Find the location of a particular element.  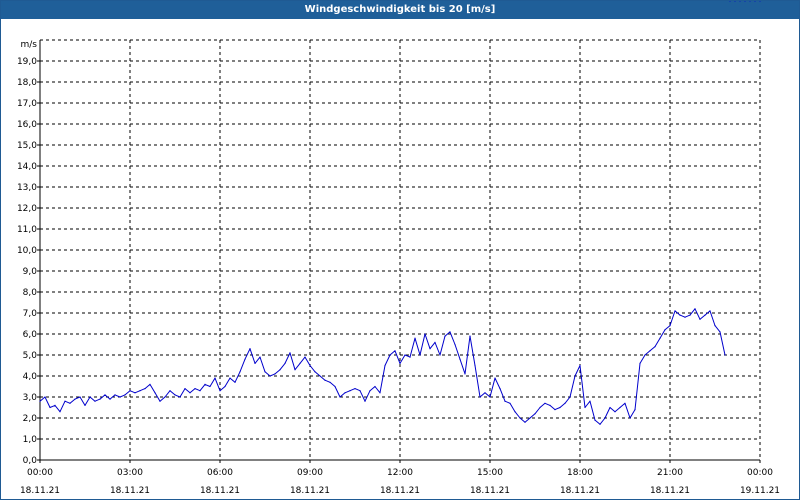

y-tick-label: 2,0 is located at coordinates (30, 419).